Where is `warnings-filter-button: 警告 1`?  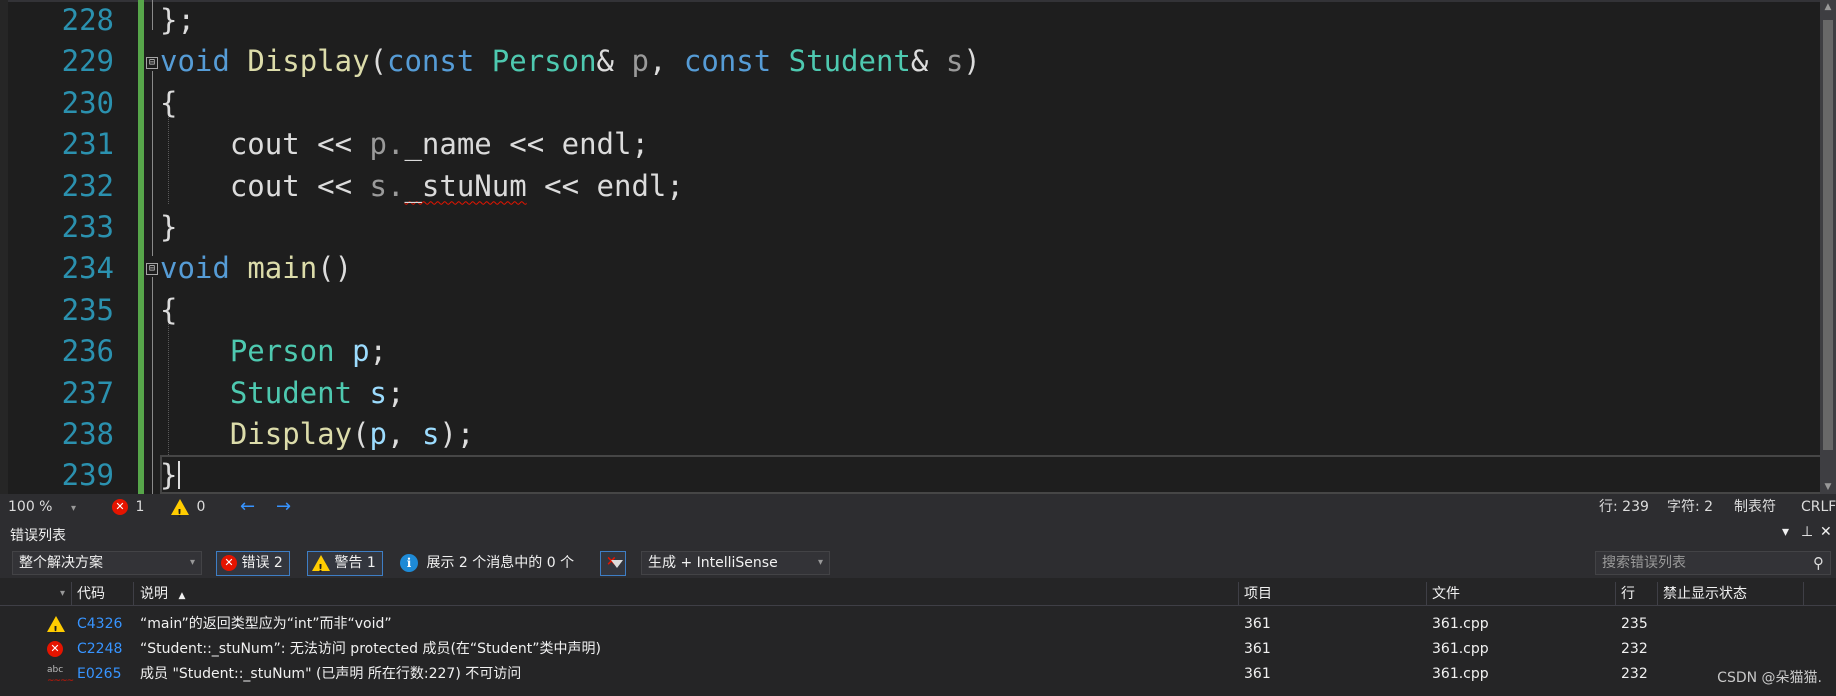
warnings-filter-button: 警告 1 is located at coordinates (345, 565).